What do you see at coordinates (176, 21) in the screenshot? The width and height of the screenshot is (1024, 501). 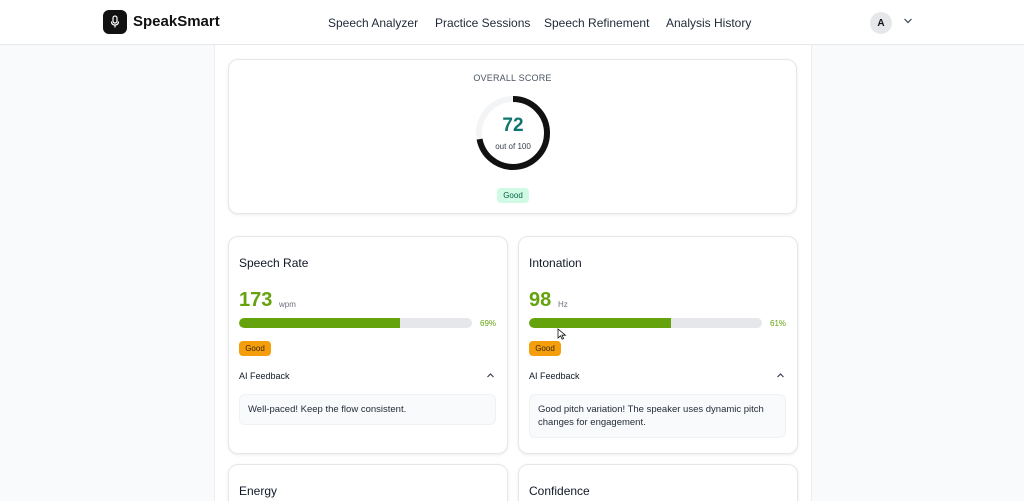 I see `app-name: SpeakSmart` at bounding box center [176, 21].